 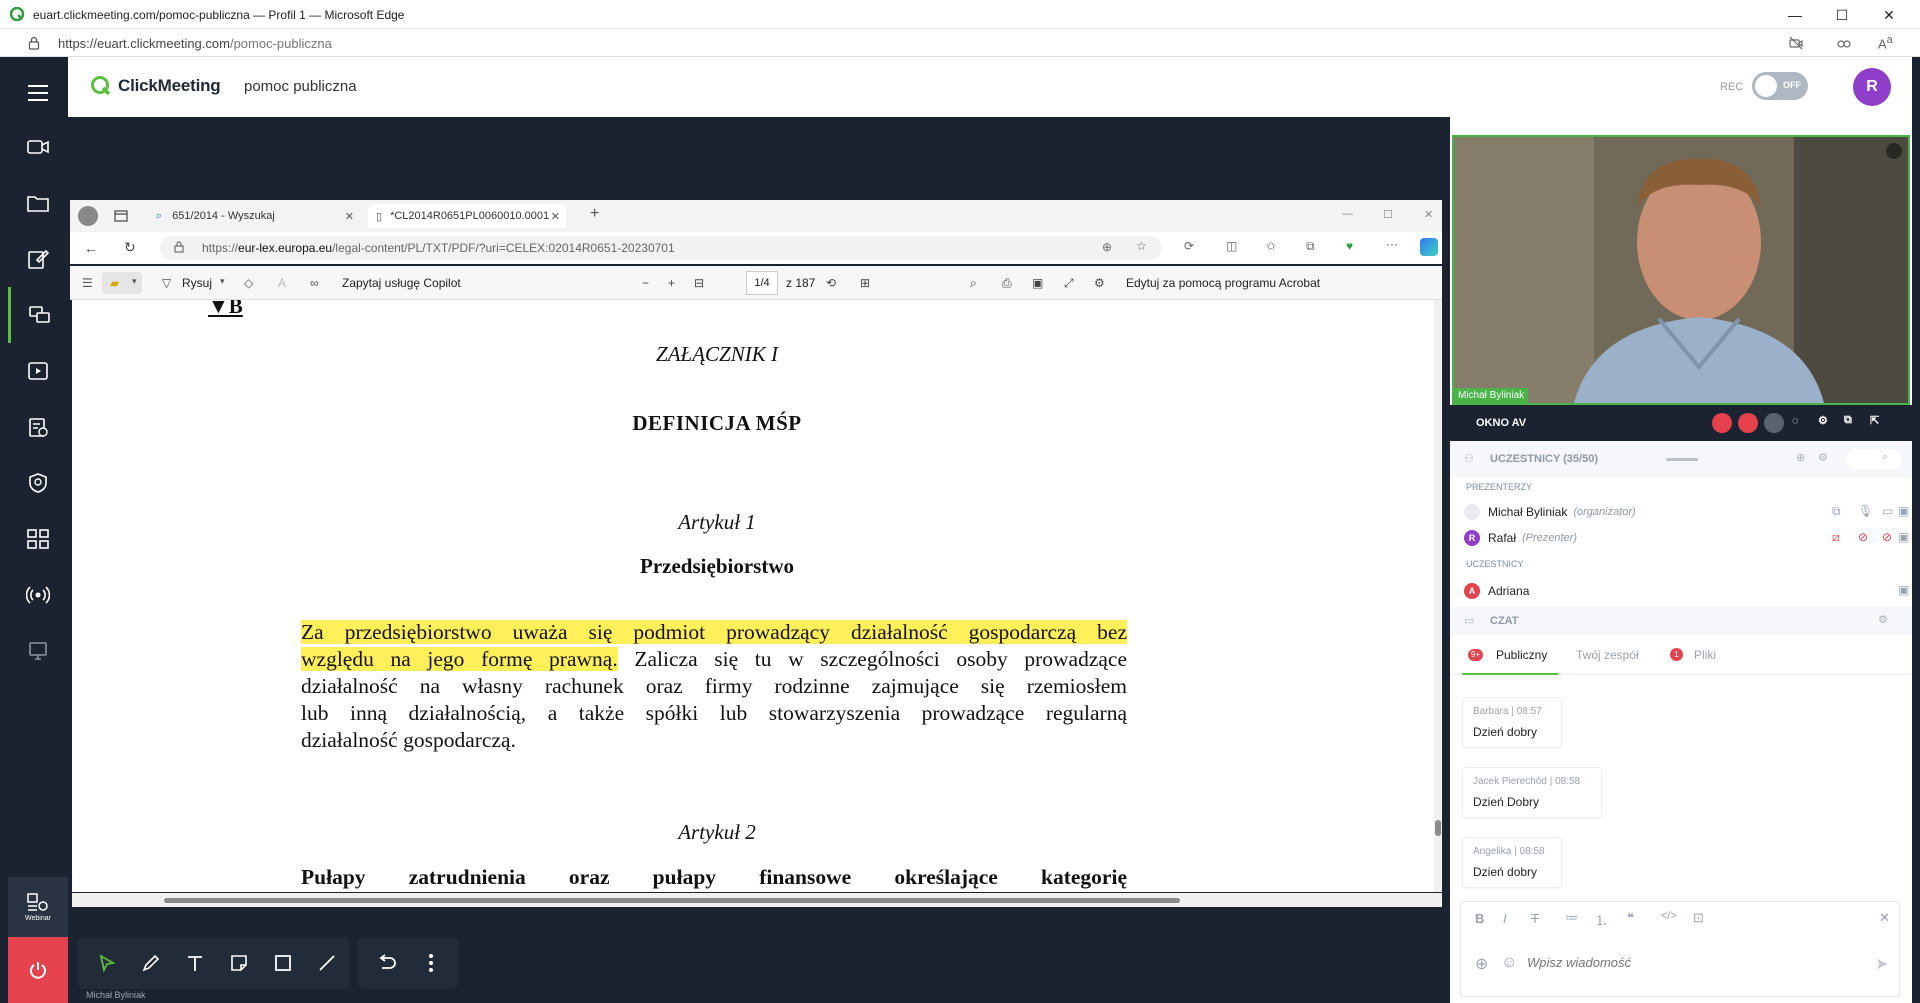 I want to click on recording-toggle: OFF, so click(x=1780, y=86).